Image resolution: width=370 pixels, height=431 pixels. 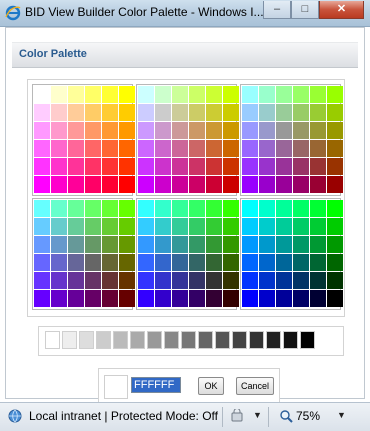 I want to click on zoom-icon, so click(x=286, y=416).